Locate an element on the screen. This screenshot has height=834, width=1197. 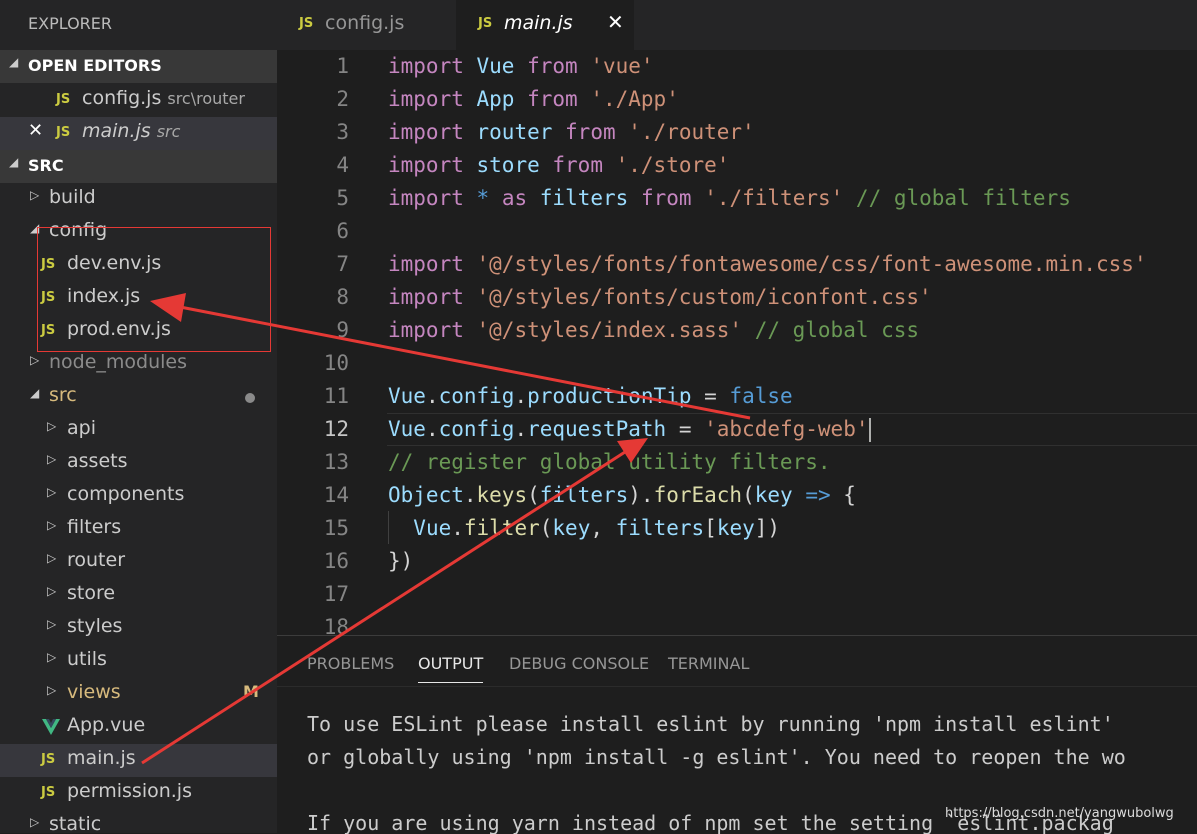
annotation-arrow-to-index is located at coordinates (462, 362).